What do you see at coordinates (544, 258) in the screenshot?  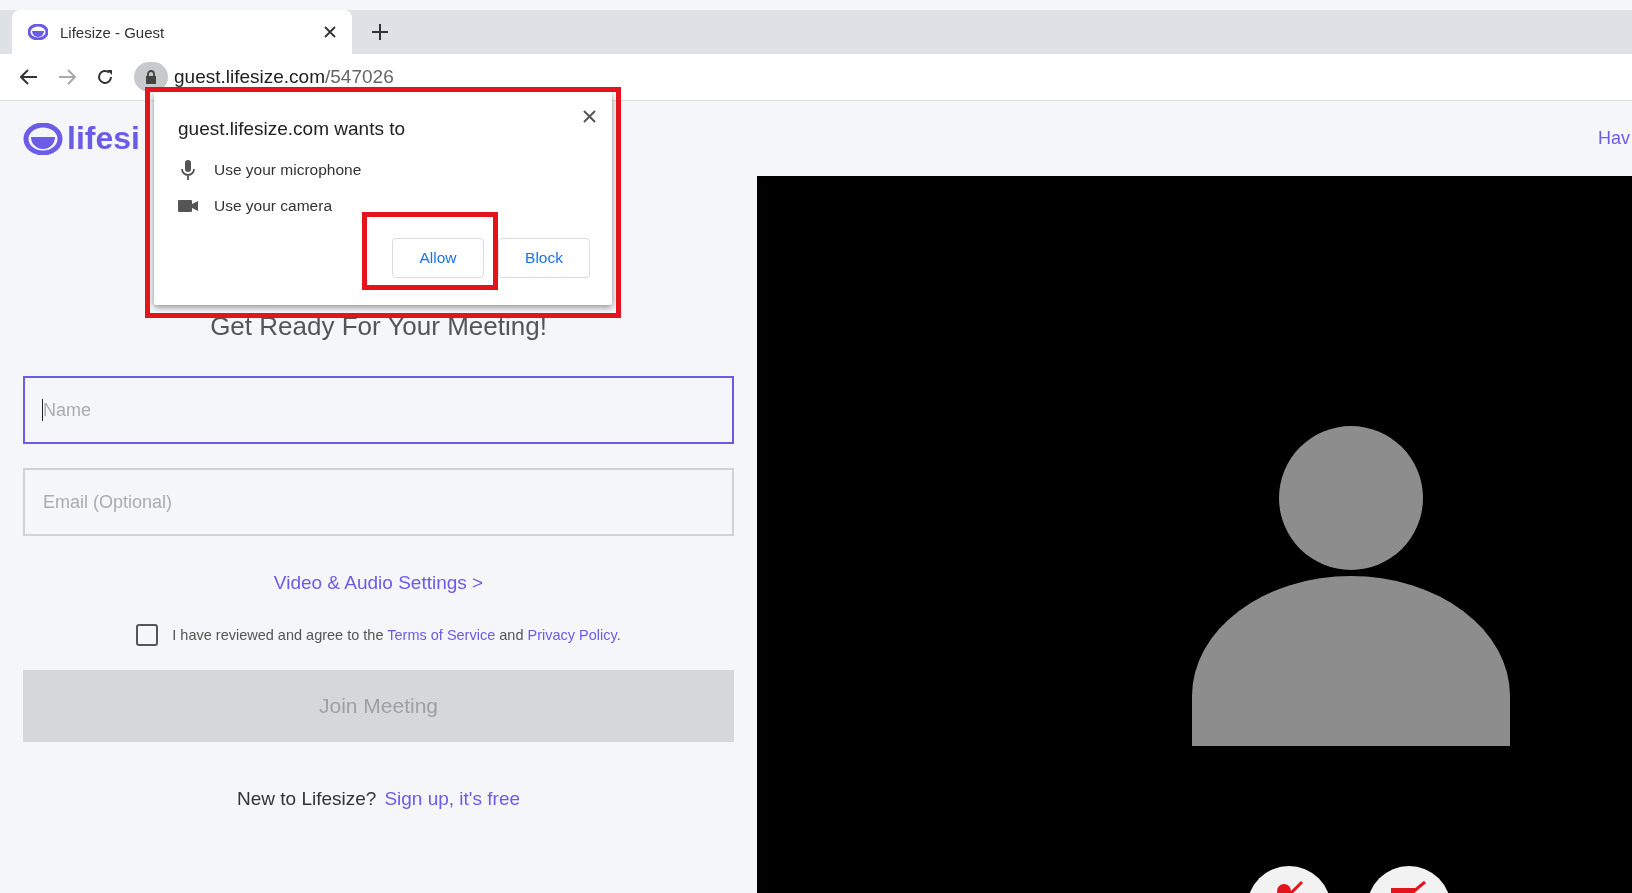 I see `popup-button: Block` at bounding box center [544, 258].